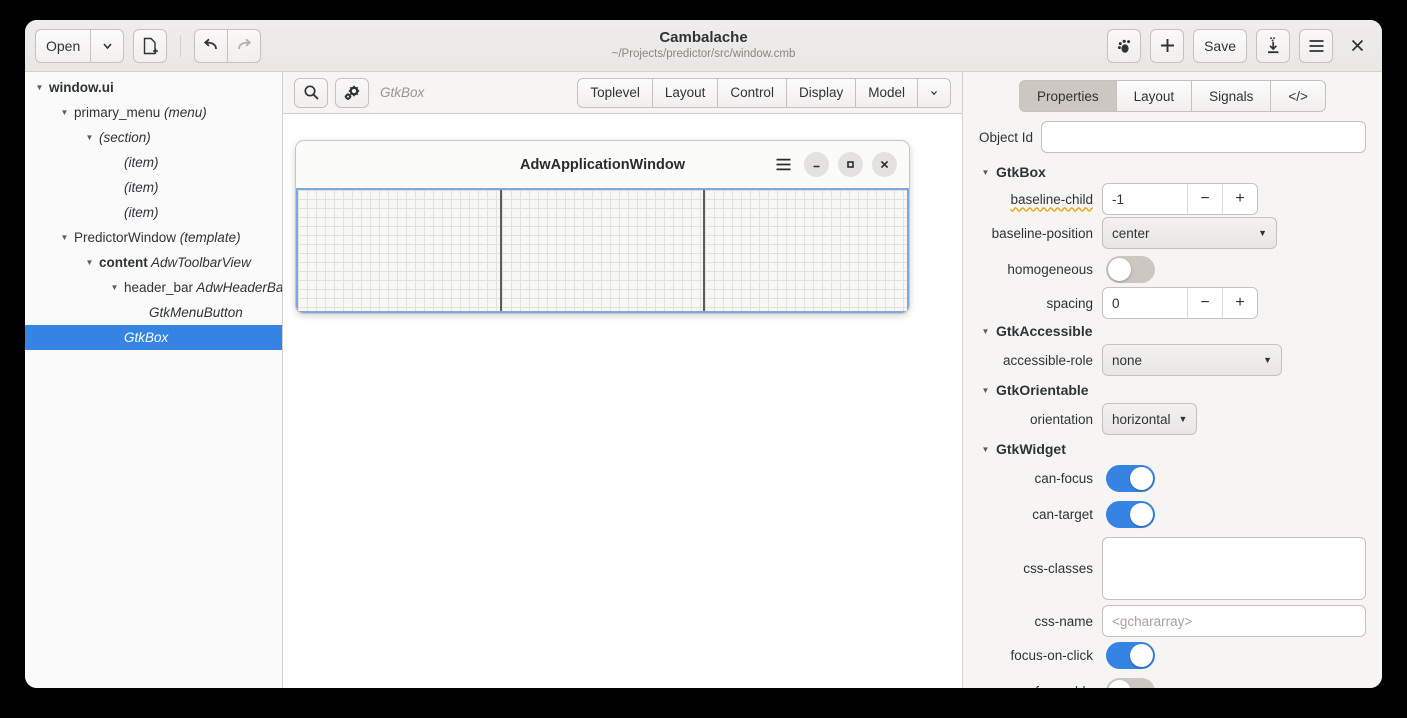 Image resolution: width=1407 pixels, height=718 pixels. Describe the element at coordinates (1145, 303) in the screenshot. I see `spin-value: 0` at that location.